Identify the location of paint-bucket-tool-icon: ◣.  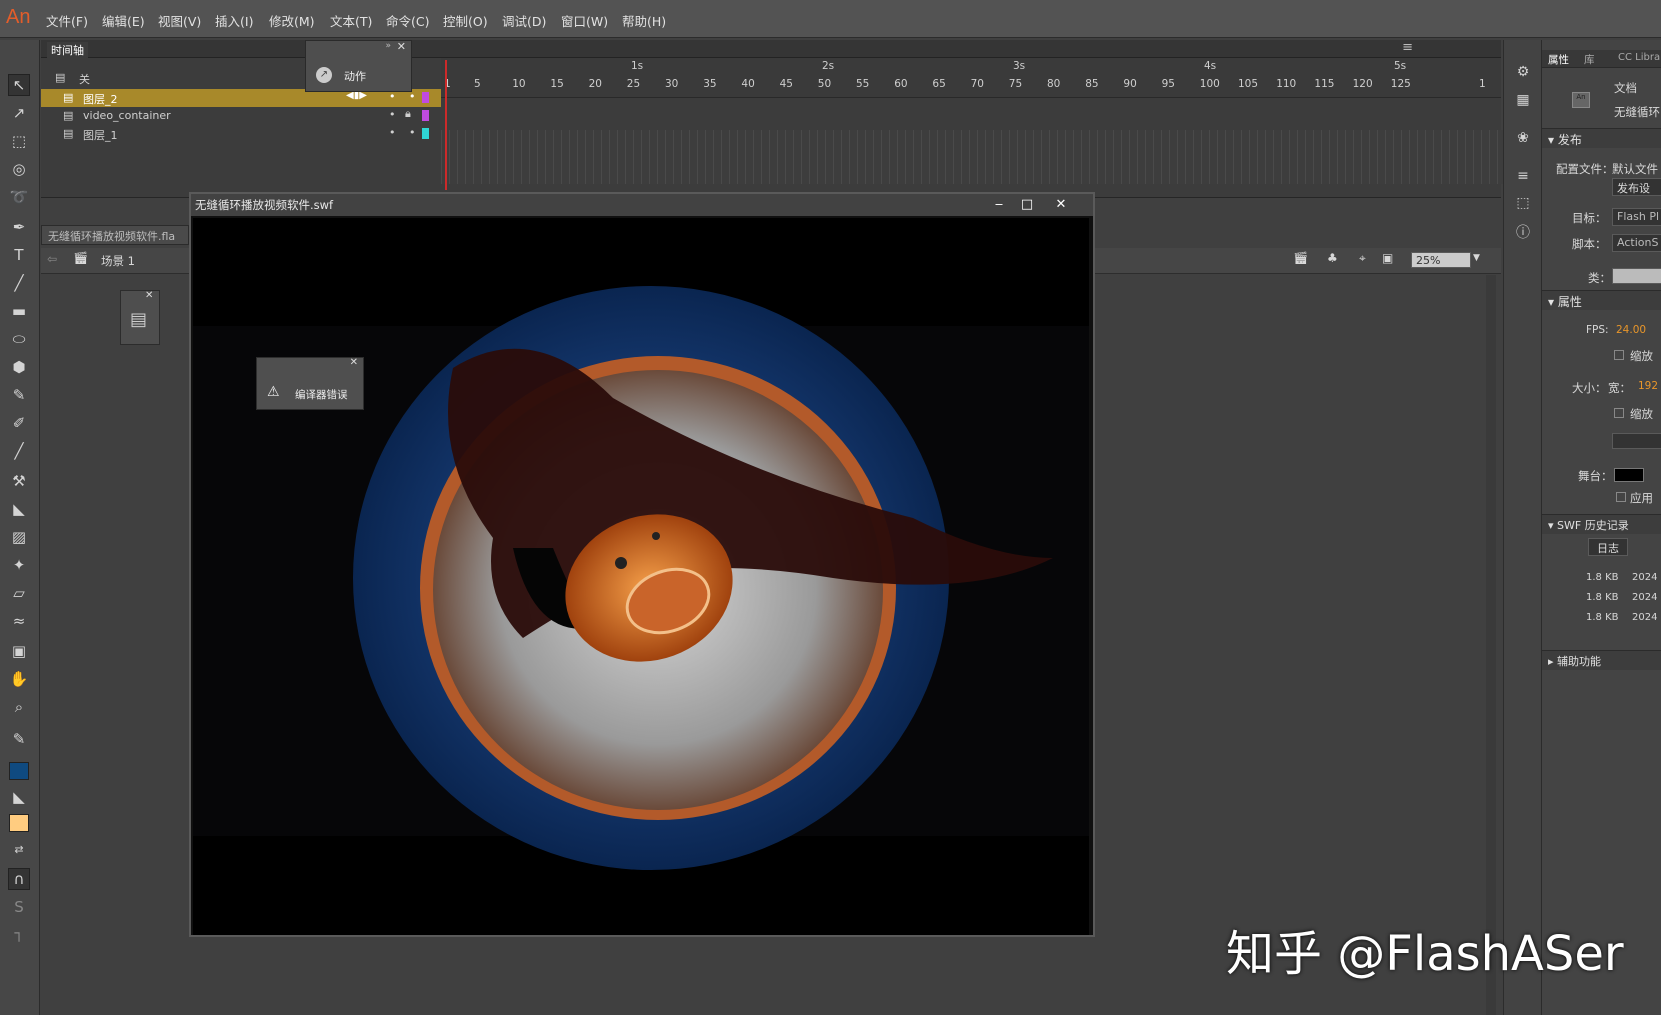
(19, 509).